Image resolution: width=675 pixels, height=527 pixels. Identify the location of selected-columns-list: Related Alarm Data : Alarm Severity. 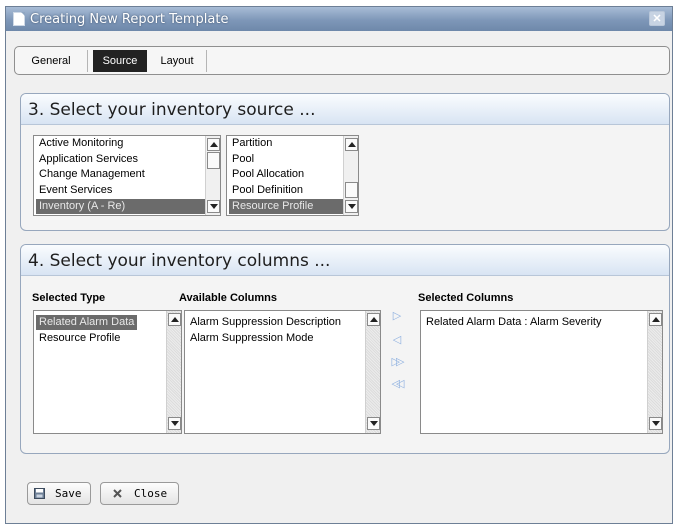
(541, 372).